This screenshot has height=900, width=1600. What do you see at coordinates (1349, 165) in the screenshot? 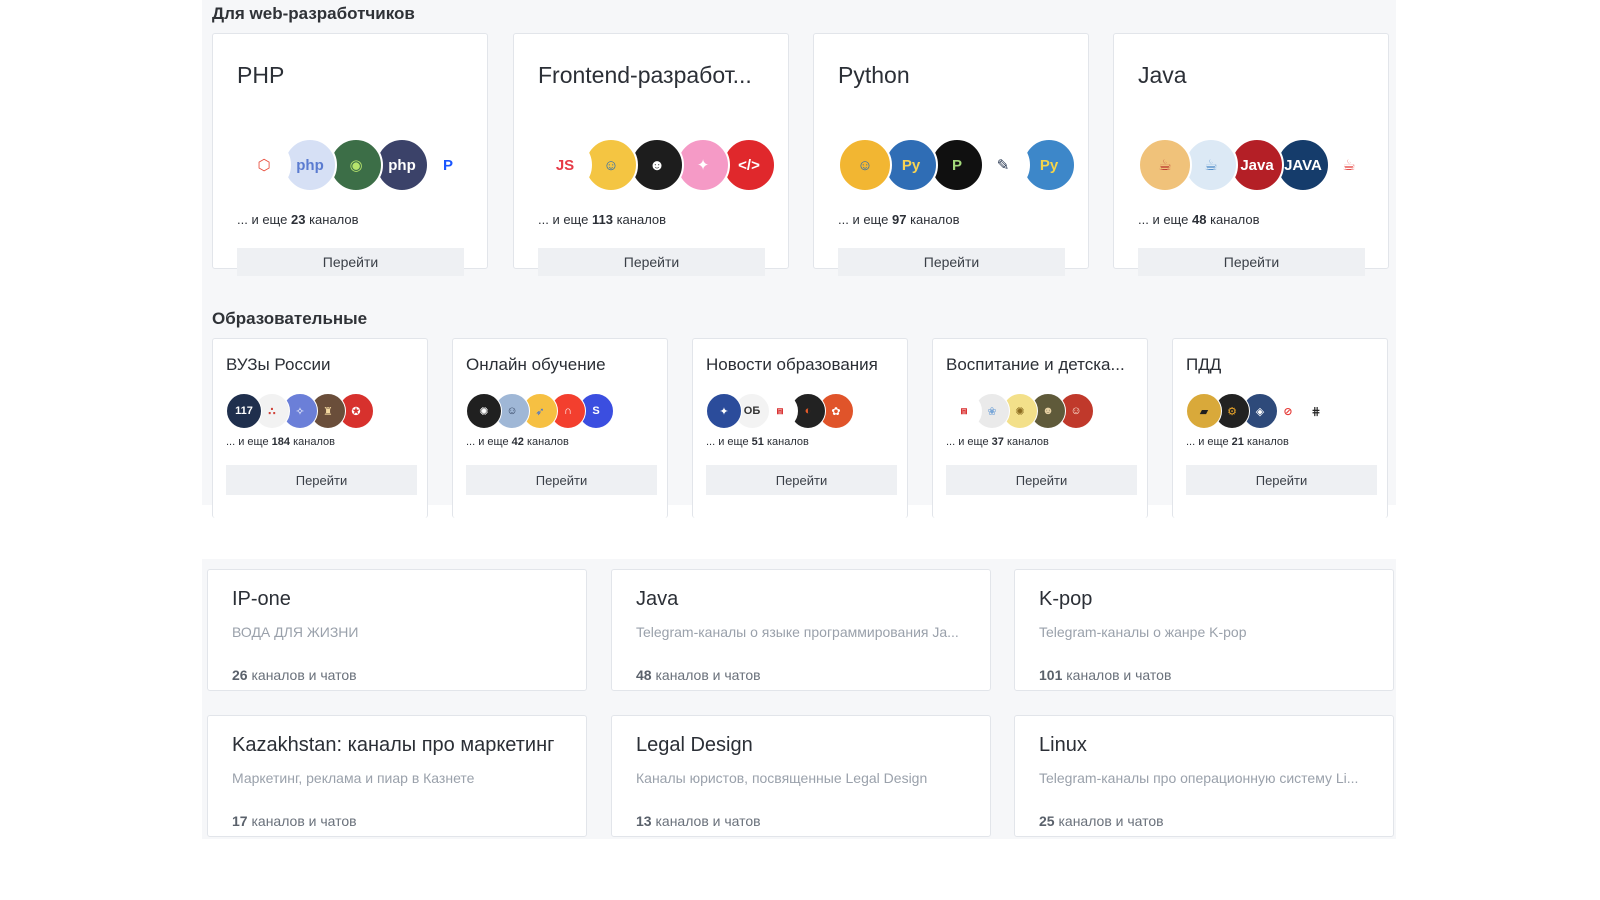
I see `java-book-icon: ☕` at bounding box center [1349, 165].